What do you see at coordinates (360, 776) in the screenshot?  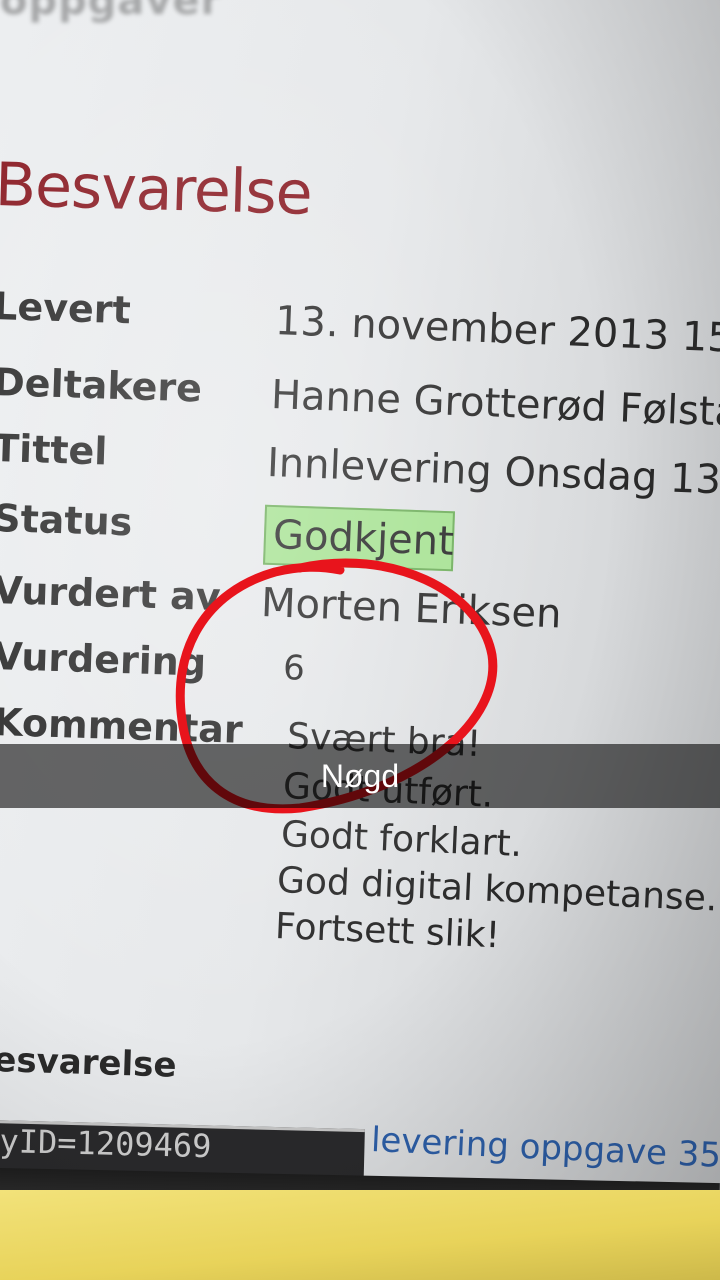 I see `caption-text: Nøgd` at bounding box center [360, 776].